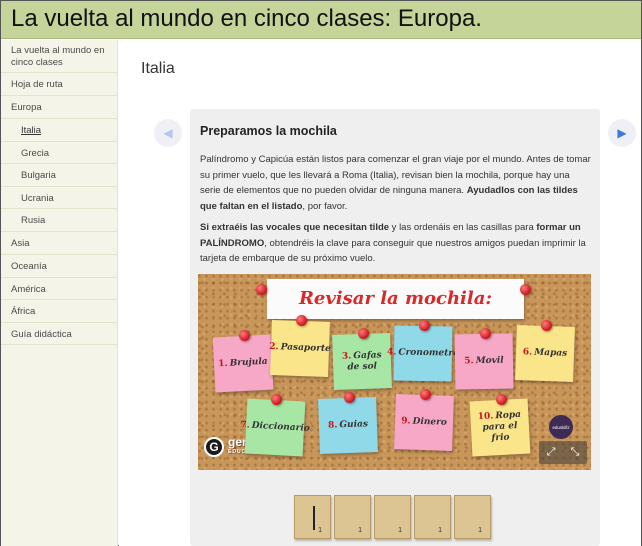 Image resolution: width=642 pixels, height=546 pixels. I want to click on sticky-note: 6. Mapas, so click(545, 353).